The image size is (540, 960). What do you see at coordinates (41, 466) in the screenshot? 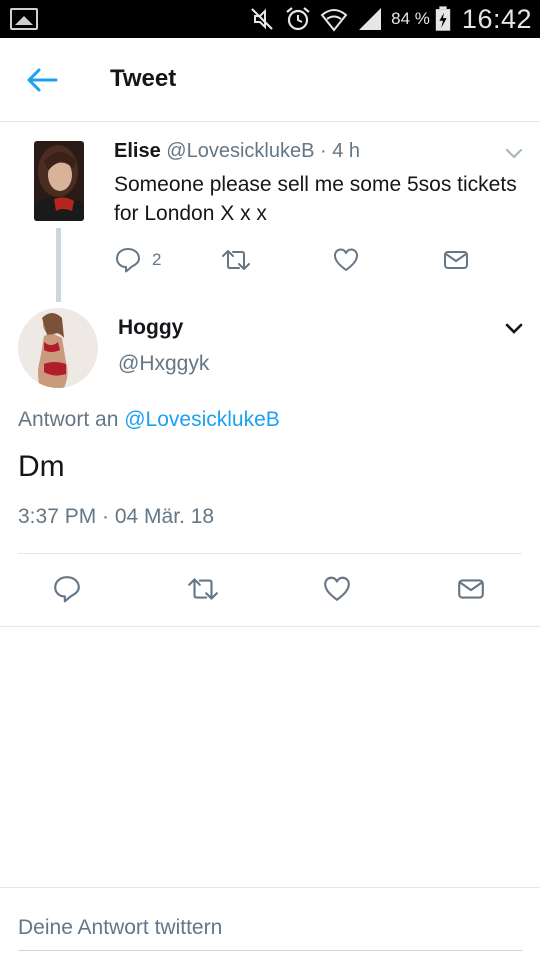
I see `tweet-text: Dm` at bounding box center [41, 466].